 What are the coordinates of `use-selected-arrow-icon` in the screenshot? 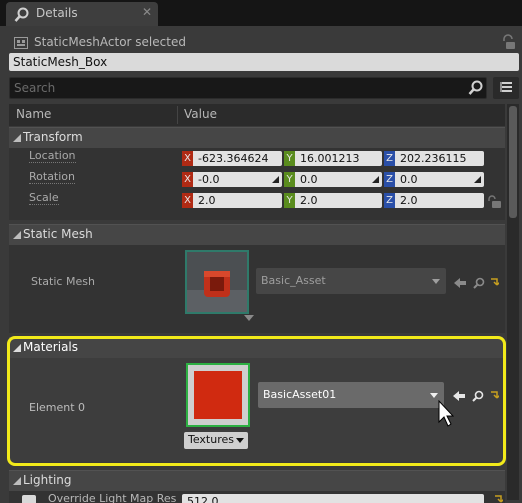 It's located at (460, 283).